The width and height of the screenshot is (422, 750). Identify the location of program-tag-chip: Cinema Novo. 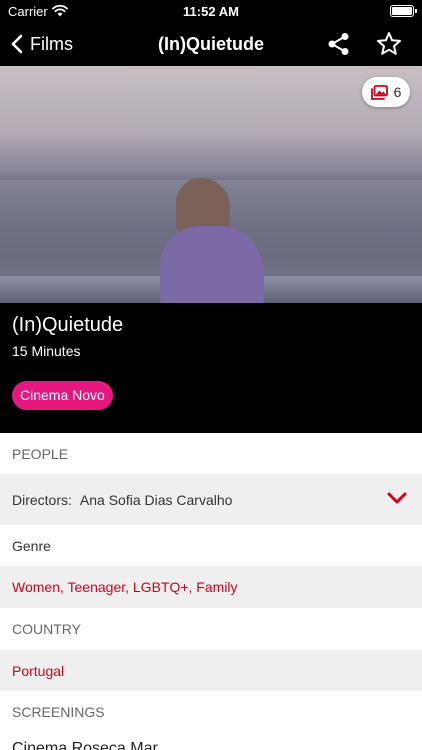
(62, 395).